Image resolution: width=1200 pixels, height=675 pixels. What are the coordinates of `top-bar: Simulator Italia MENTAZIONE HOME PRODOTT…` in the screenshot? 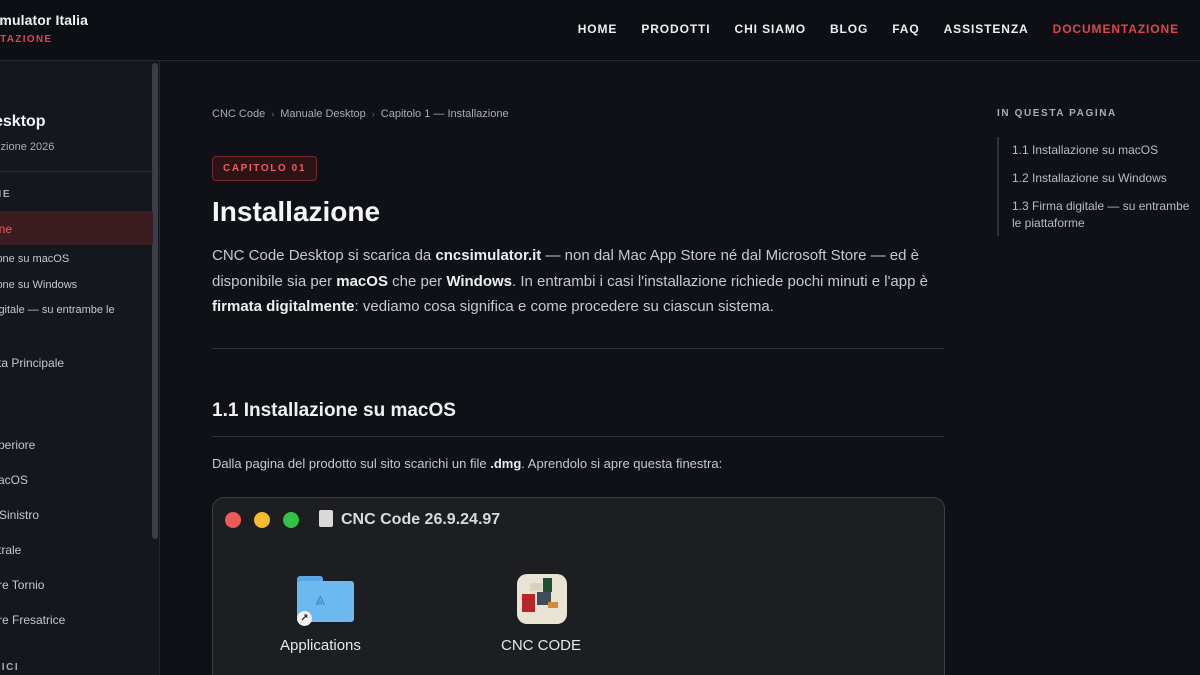 It's located at (600, 30).